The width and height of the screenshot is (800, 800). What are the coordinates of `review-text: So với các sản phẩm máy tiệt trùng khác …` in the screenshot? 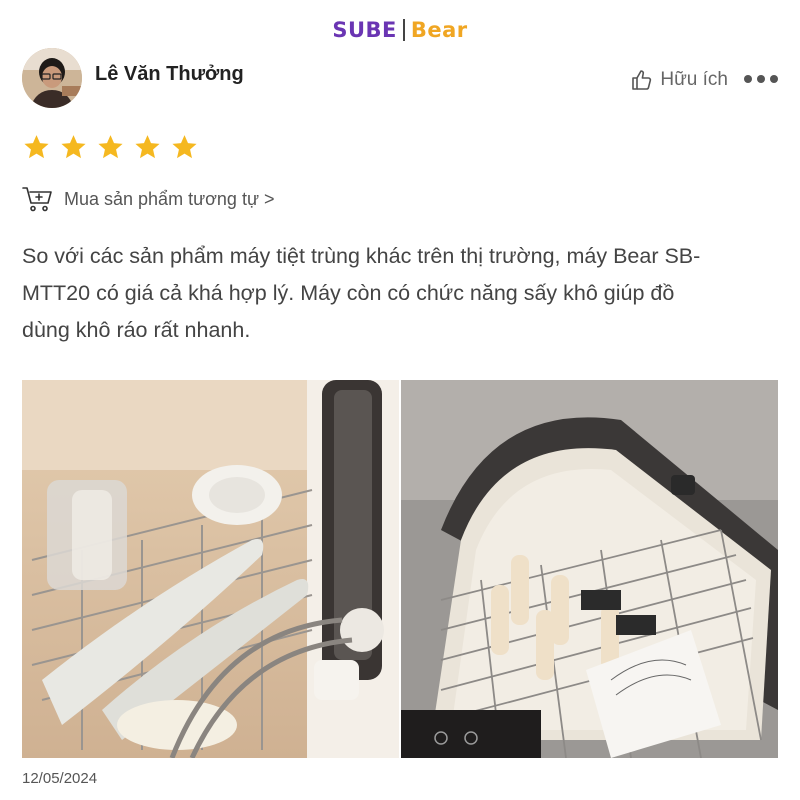 It's located at (361, 293).